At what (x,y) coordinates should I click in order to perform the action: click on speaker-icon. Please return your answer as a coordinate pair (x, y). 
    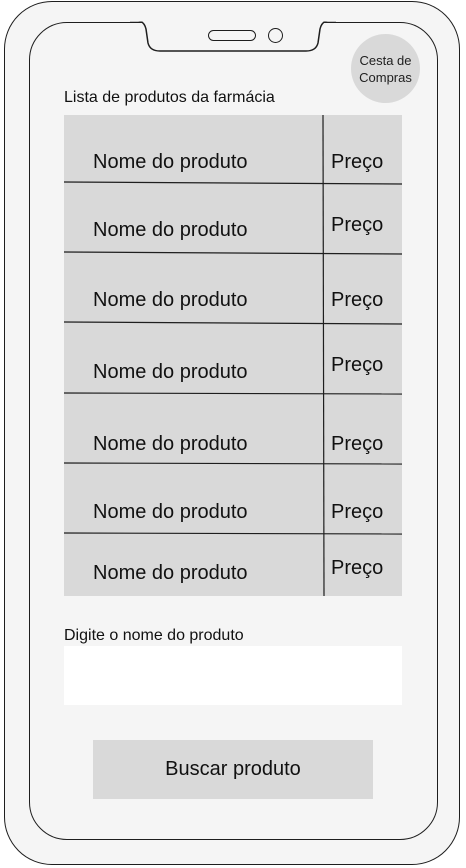
    Looking at the image, I should click on (232, 35).